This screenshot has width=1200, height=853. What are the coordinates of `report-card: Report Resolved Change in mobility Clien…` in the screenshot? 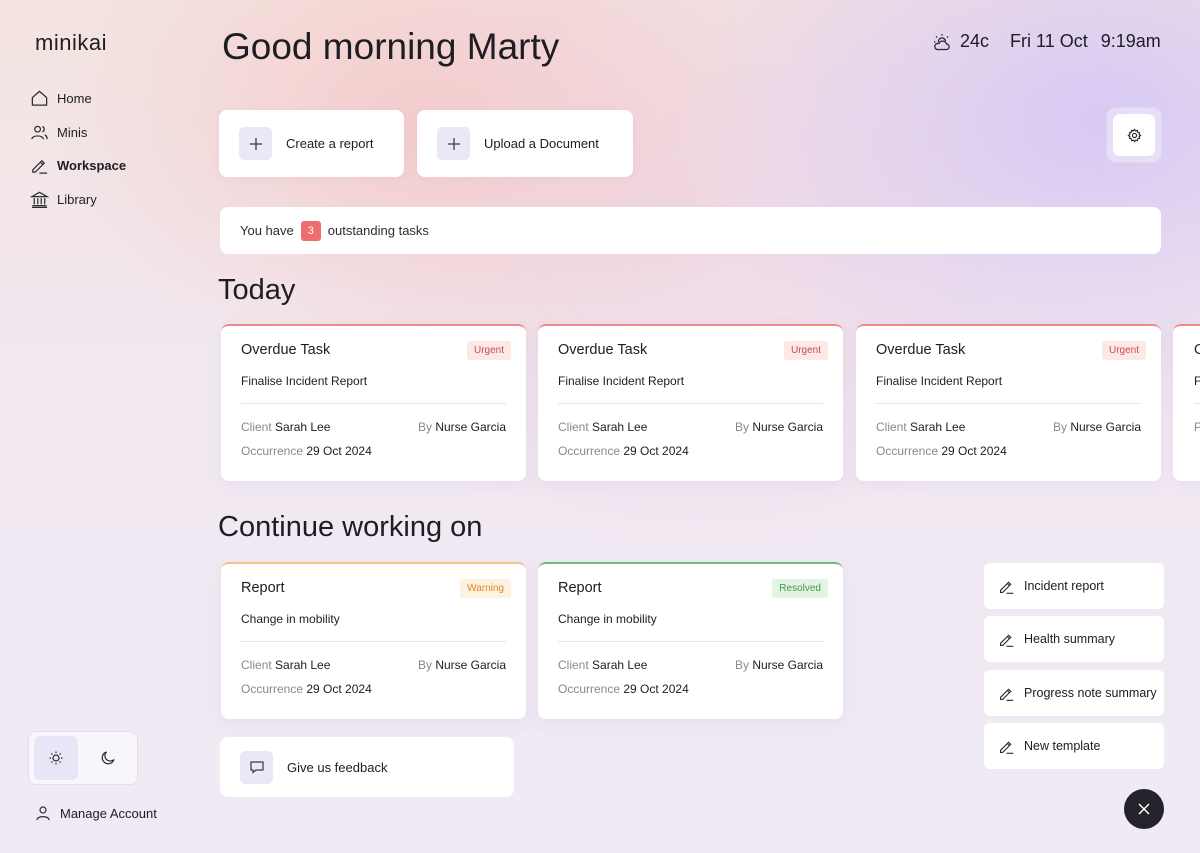 It's located at (690, 640).